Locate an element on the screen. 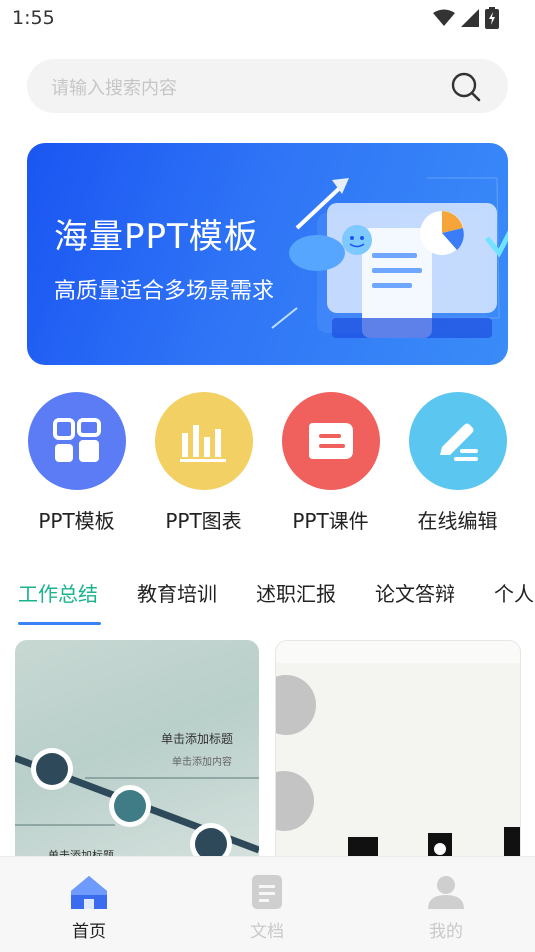 This screenshot has width=535, height=952. nav-profile: 我的 is located at coordinates (446, 908).